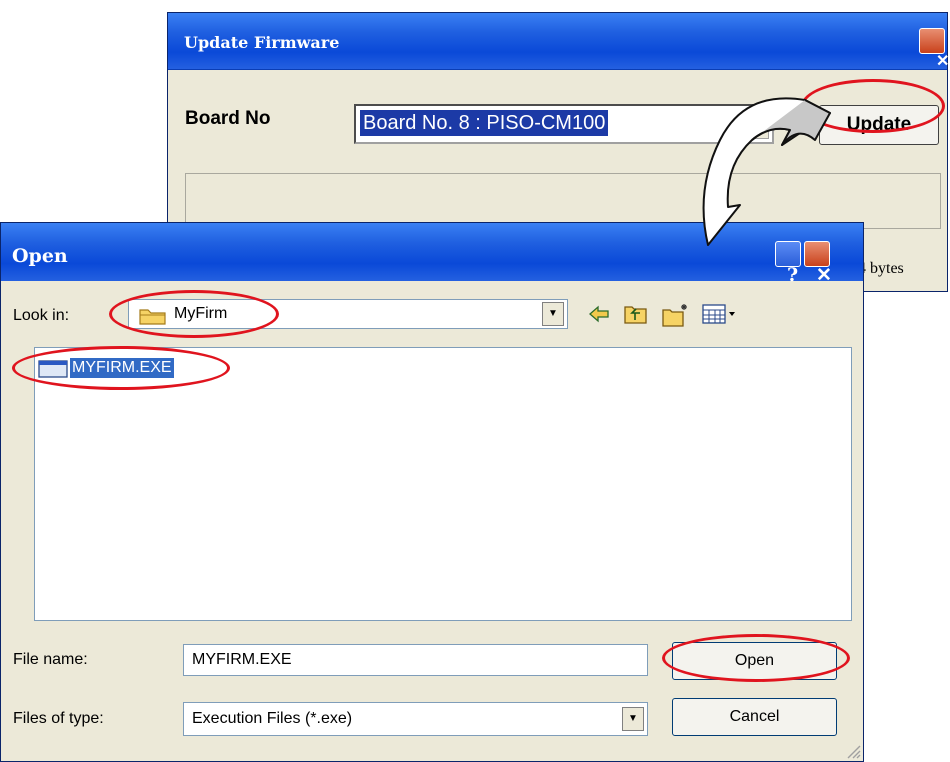 This screenshot has width=950, height=762. Describe the element at coordinates (348, 314) in the screenshot. I see `look-in-select: MyFirm ▼` at that location.